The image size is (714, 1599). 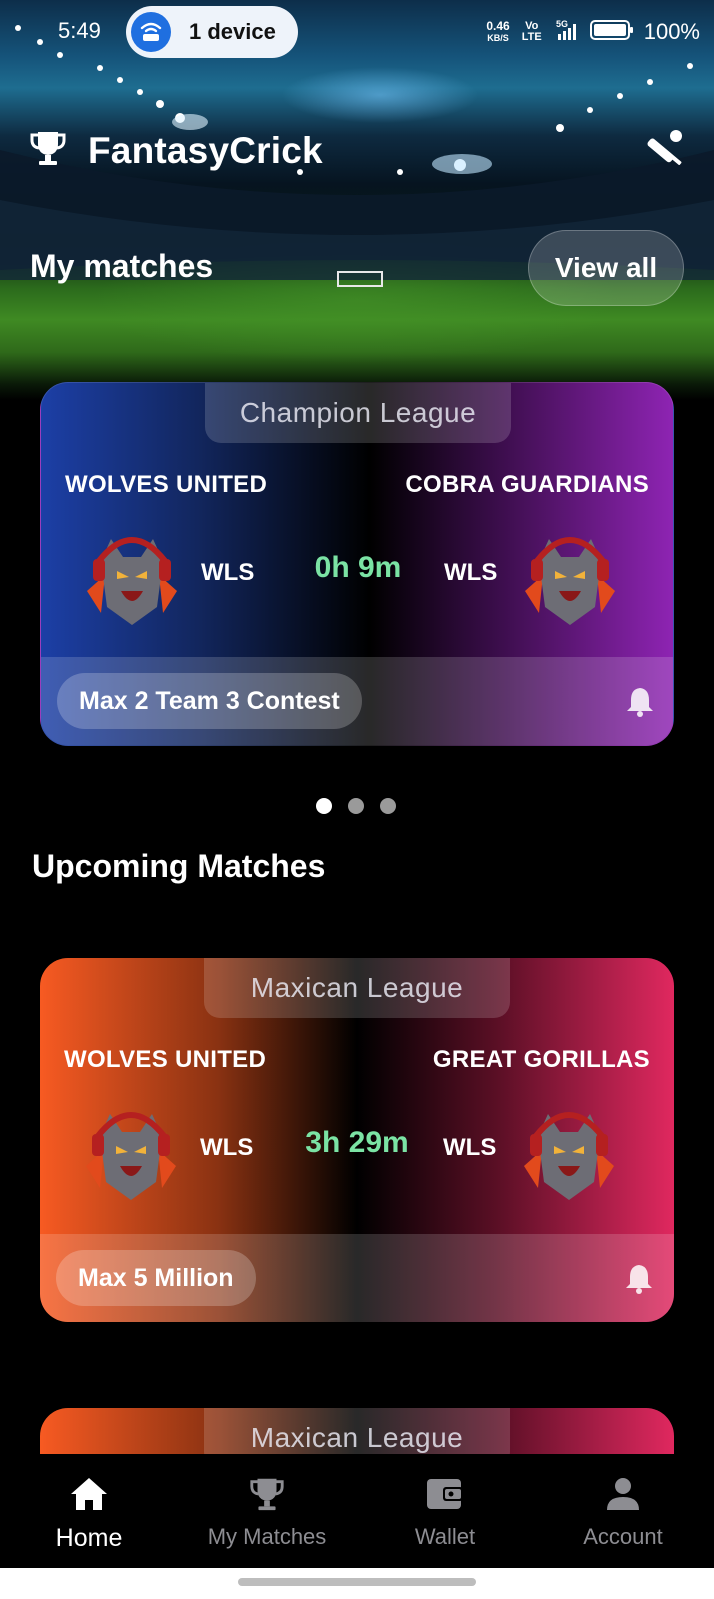 I want to click on status-indicators: 0.46 KB/S Vo LTE 5G 100%, so click(x=593, y=32).